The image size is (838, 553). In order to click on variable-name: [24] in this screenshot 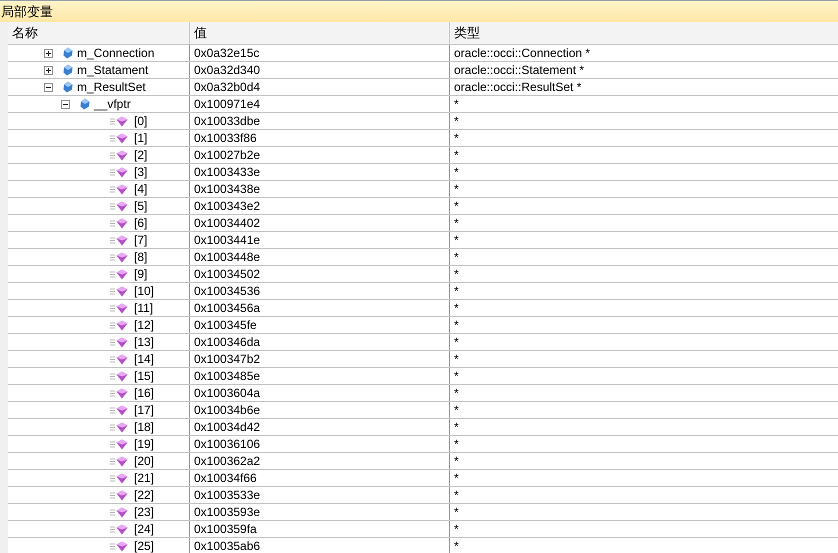, I will do `click(144, 529)`.